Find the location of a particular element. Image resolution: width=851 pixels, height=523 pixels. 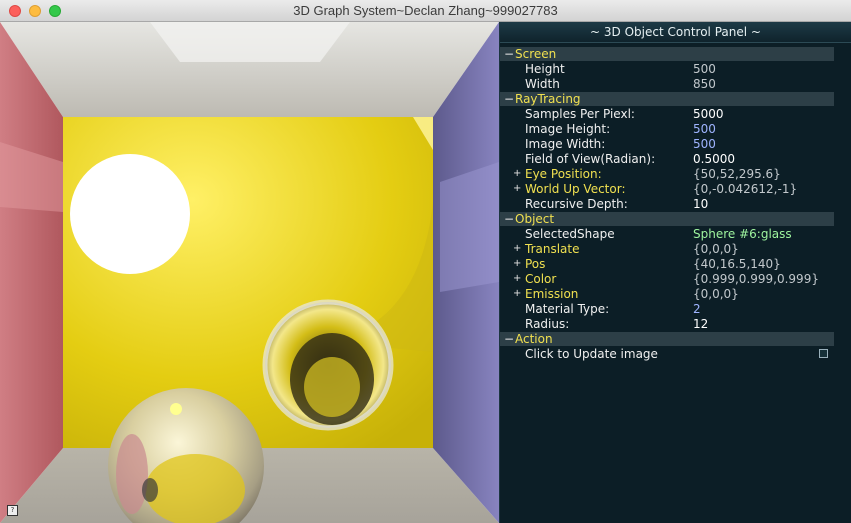

property-label: Width is located at coordinates (542, 84).